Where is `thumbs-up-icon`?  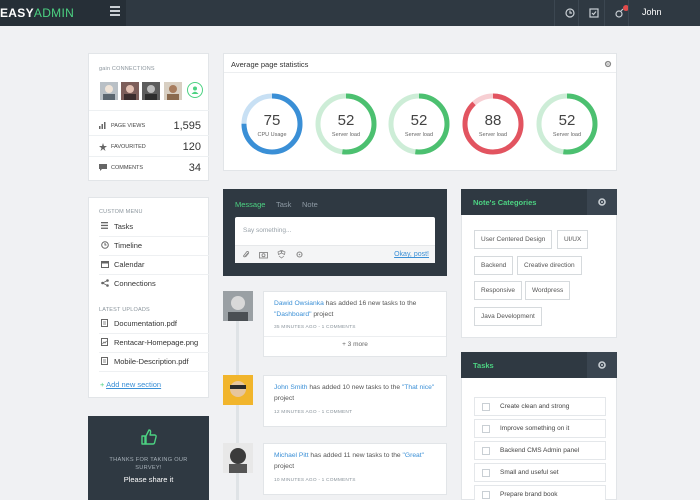 thumbs-up-icon is located at coordinates (149, 437).